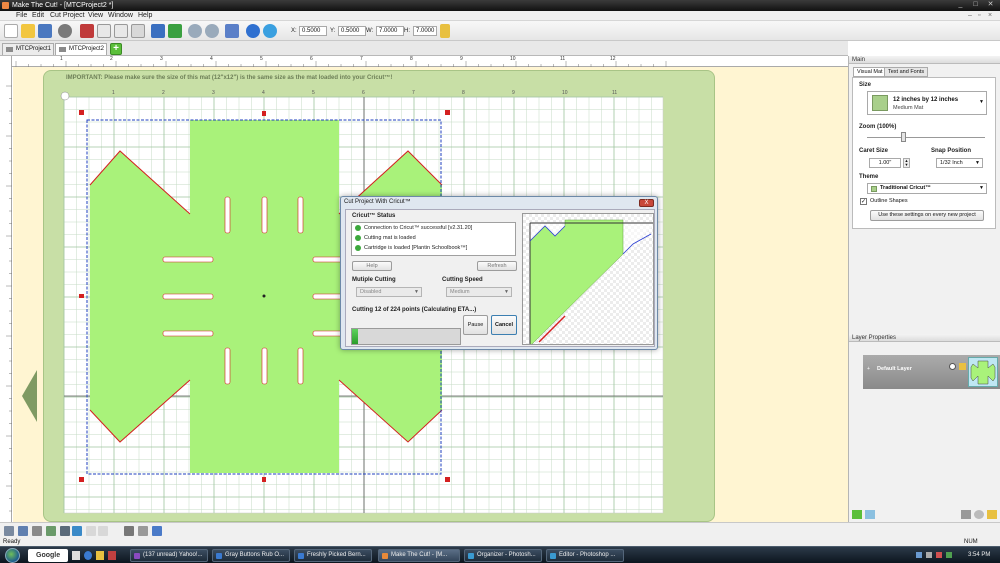  What do you see at coordinates (949, 555) in the screenshot?
I see `update-icon` at bounding box center [949, 555].